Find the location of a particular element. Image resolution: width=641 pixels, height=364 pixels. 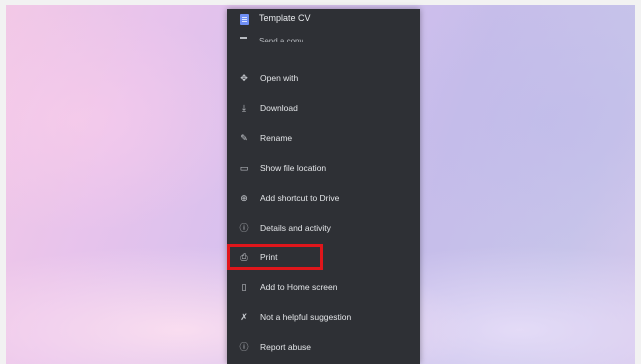

add-shortcut-icon: ⊕ is located at coordinates (244, 199).